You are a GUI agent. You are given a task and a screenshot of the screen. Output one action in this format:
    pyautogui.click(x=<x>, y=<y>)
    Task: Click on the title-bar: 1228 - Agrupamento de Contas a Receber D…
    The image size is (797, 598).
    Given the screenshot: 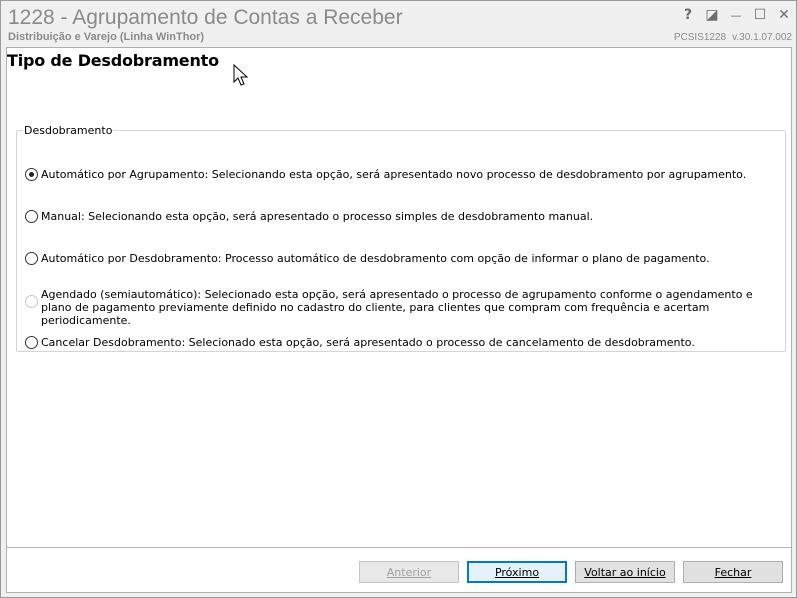 What is the action you would take?
    pyautogui.click(x=398, y=23)
    